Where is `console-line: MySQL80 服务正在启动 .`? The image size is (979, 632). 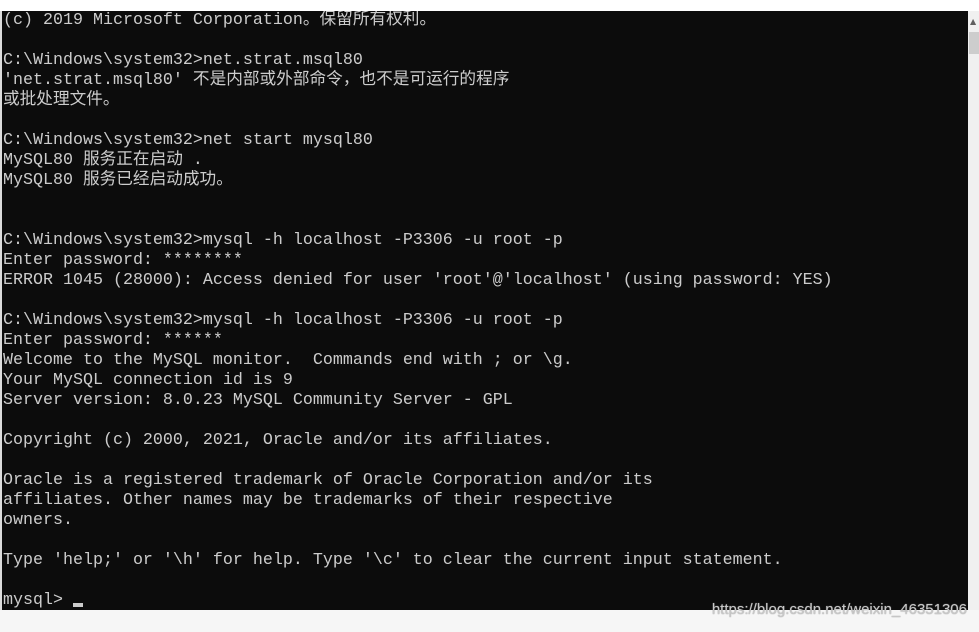 console-line: MySQL80 服务正在启动 . is located at coordinates (103, 160).